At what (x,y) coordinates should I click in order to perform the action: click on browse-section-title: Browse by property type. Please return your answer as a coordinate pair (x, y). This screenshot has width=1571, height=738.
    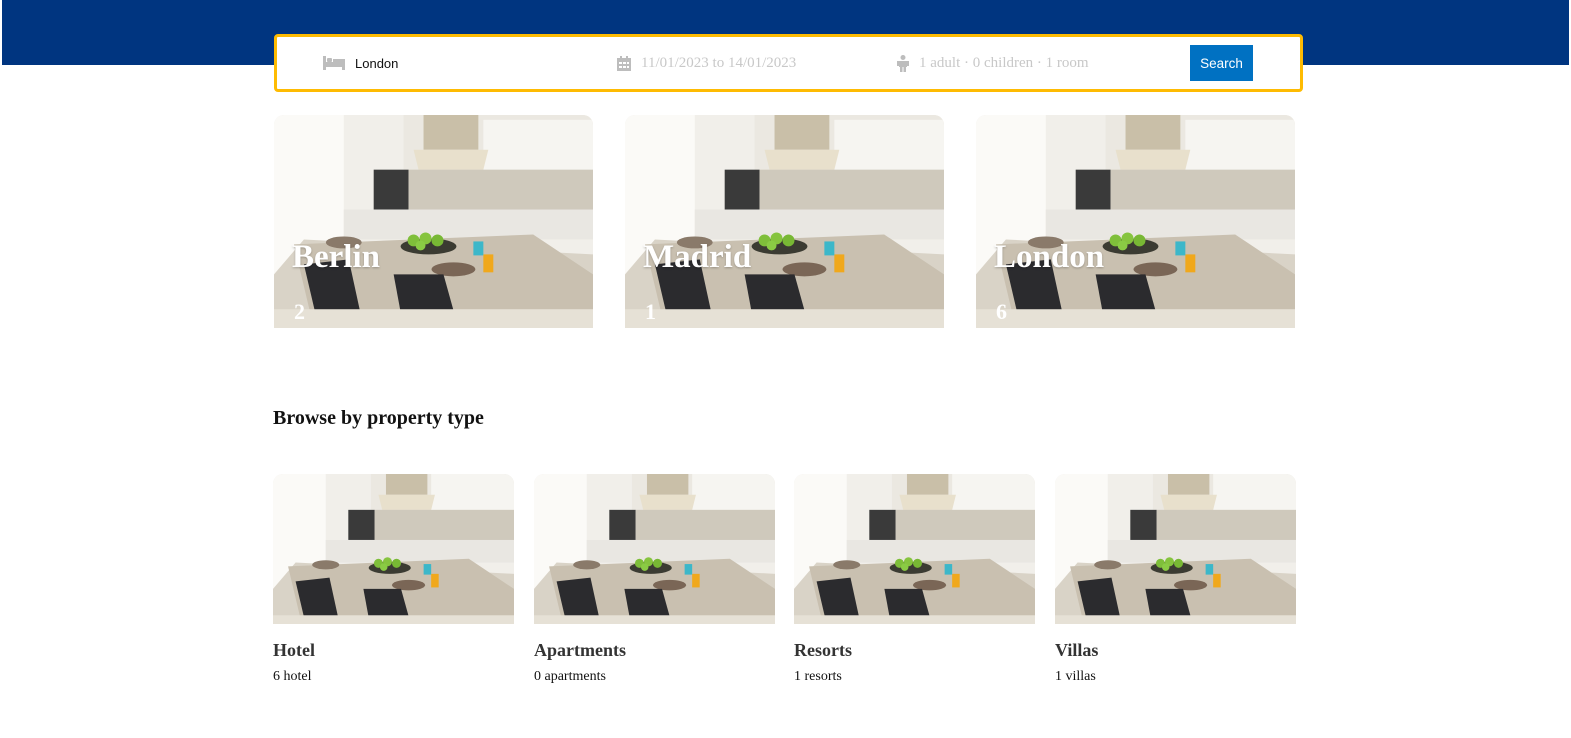
    Looking at the image, I should click on (378, 418).